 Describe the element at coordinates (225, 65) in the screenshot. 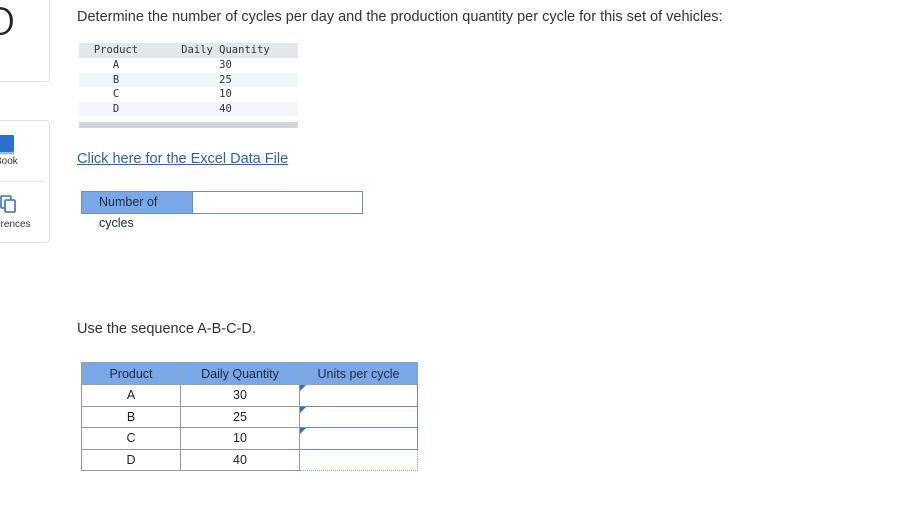

I see `data-quantity: 30` at that location.